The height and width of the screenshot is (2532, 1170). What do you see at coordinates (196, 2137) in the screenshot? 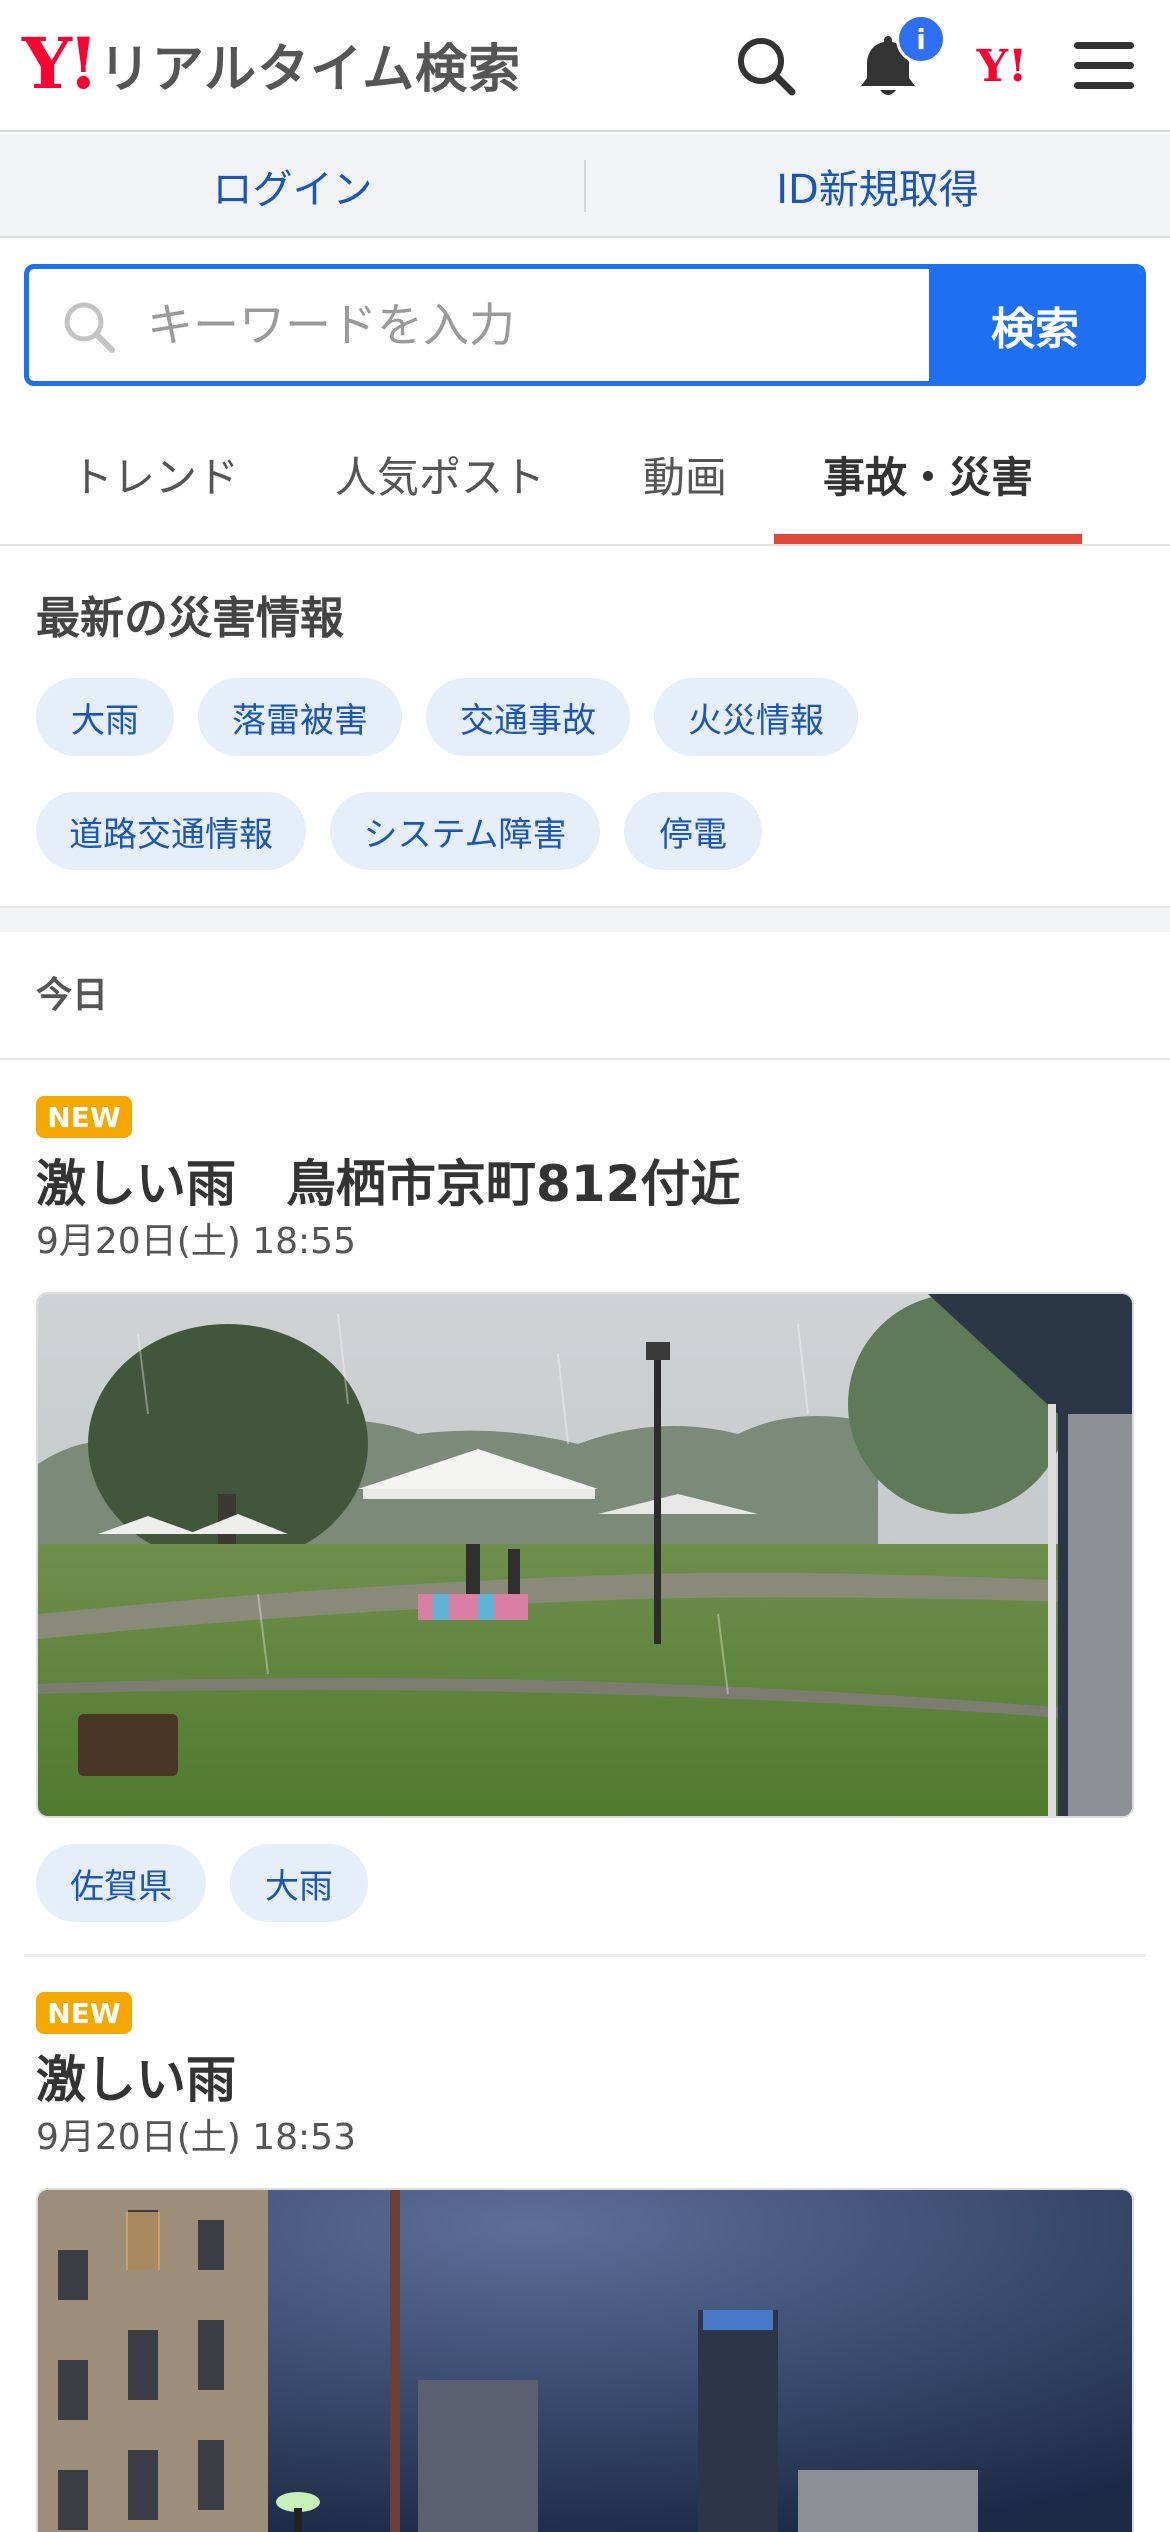
I see `post-date: 9月20日(土) 18:53` at bounding box center [196, 2137].